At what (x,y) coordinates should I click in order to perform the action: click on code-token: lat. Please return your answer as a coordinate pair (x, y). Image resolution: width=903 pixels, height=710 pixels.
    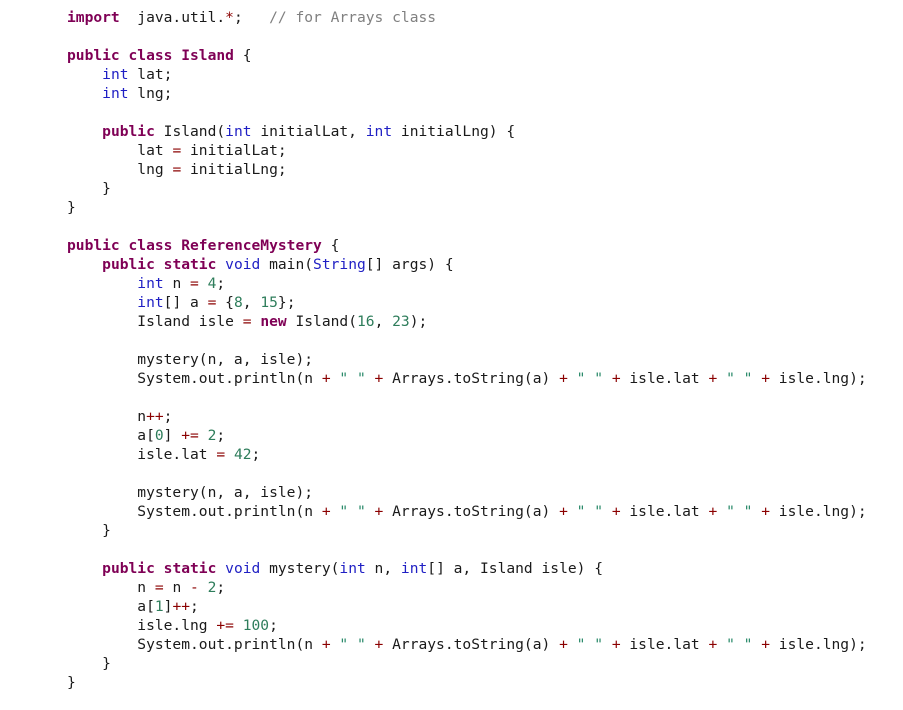
    Looking at the image, I should click on (120, 150).